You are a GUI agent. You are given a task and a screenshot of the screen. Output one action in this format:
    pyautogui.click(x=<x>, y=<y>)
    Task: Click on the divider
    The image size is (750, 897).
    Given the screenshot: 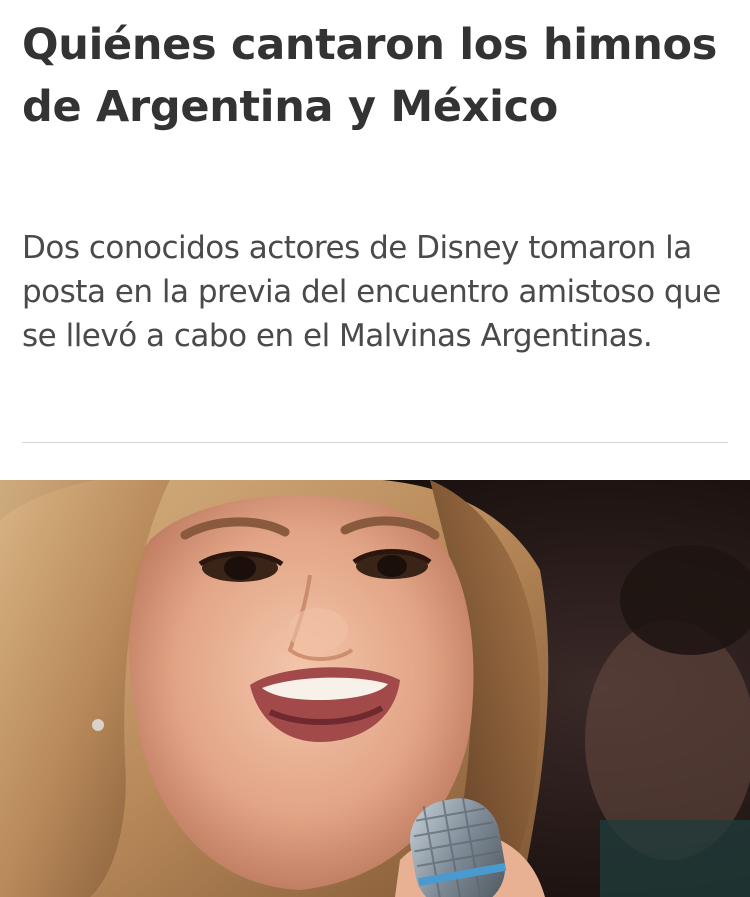 What is the action you would take?
    pyautogui.click(x=375, y=442)
    